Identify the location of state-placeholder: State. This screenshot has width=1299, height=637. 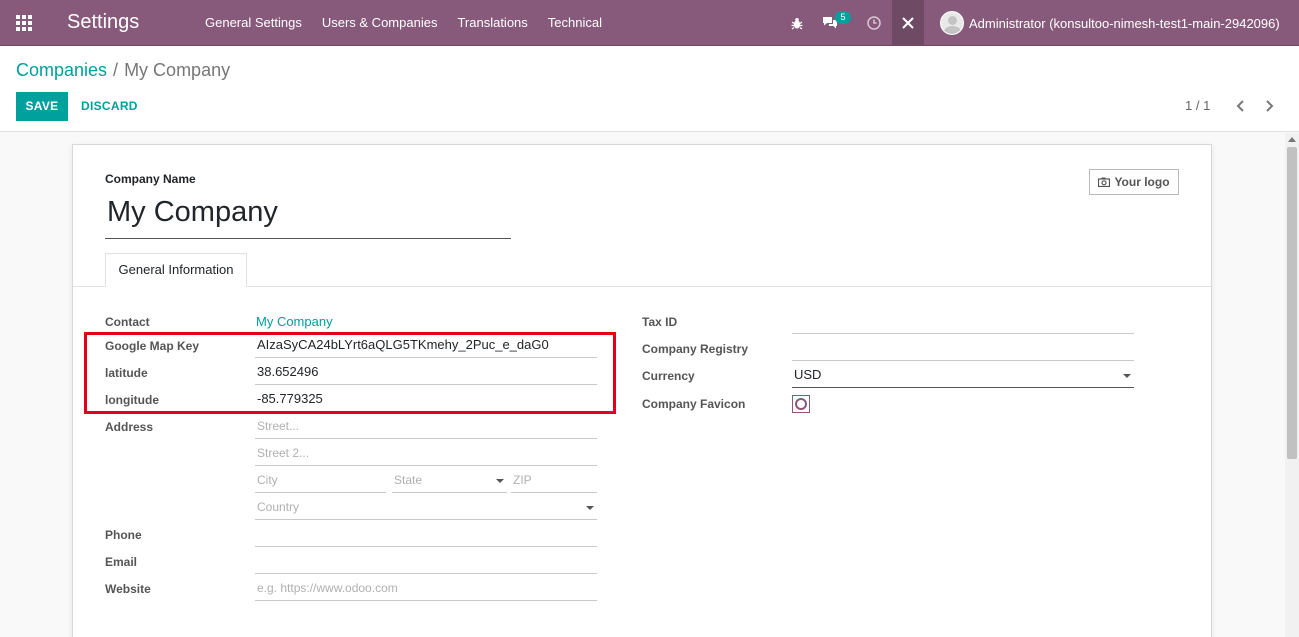
(408, 480).